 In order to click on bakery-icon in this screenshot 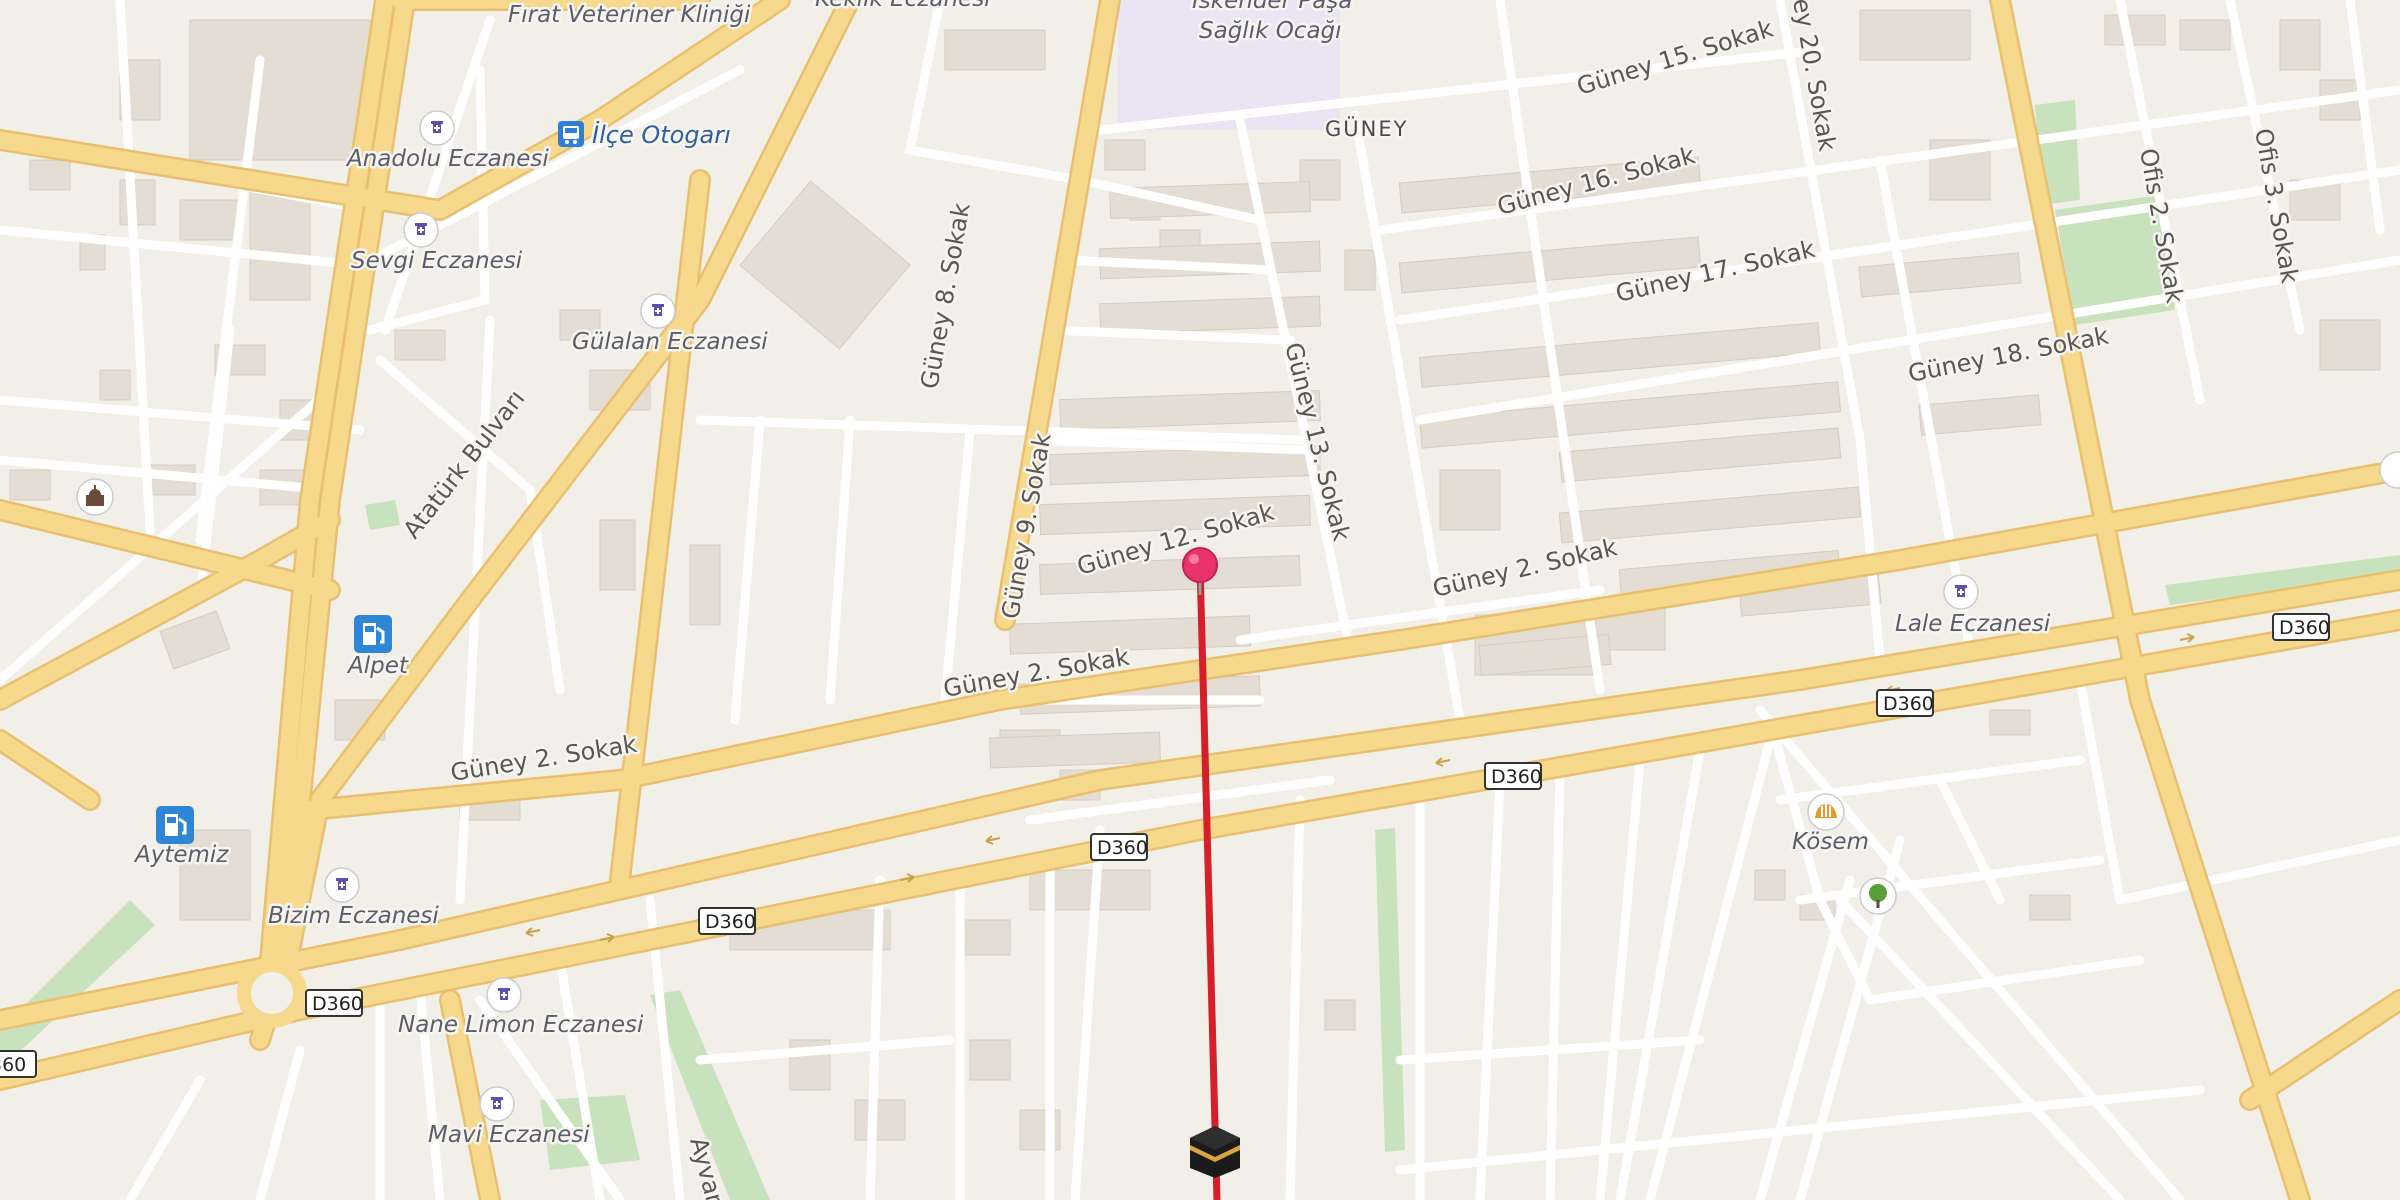, I will do `click(1826, 812)`.